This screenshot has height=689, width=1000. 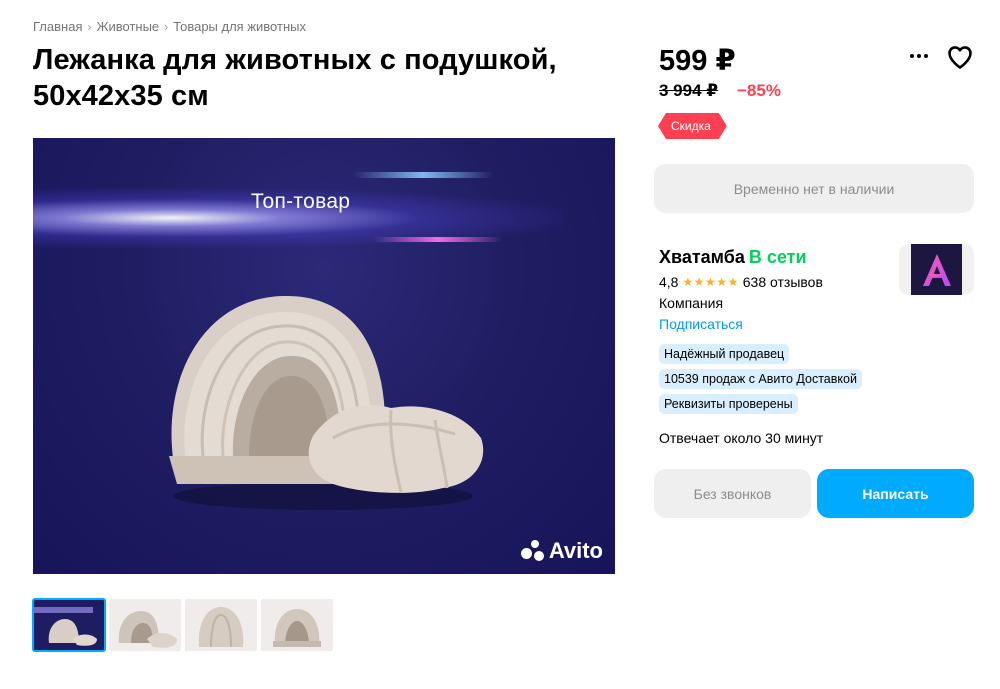 What do you see at coordinates (697, 61) in the screenshot?
I see `current-price: 599 ₽` at bounding box center [697, 61].